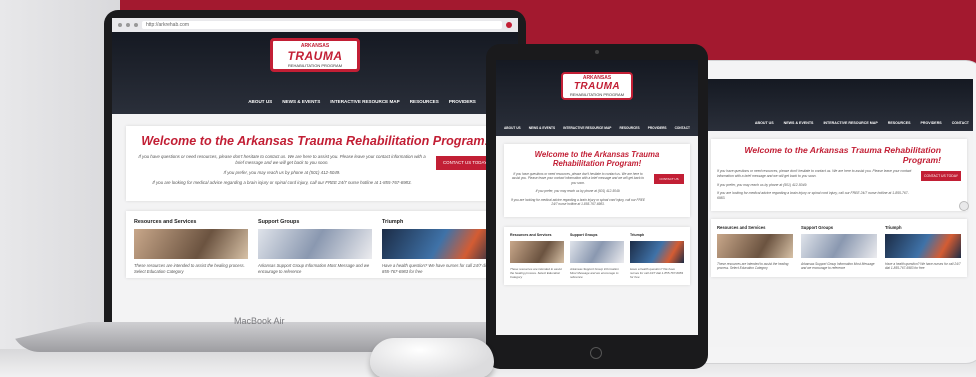 The image size is (976, 377). What do you see at coordinates (393, 221) in the screenshot?
I see `card-title: Triumph` at bounding box center [393, 221].